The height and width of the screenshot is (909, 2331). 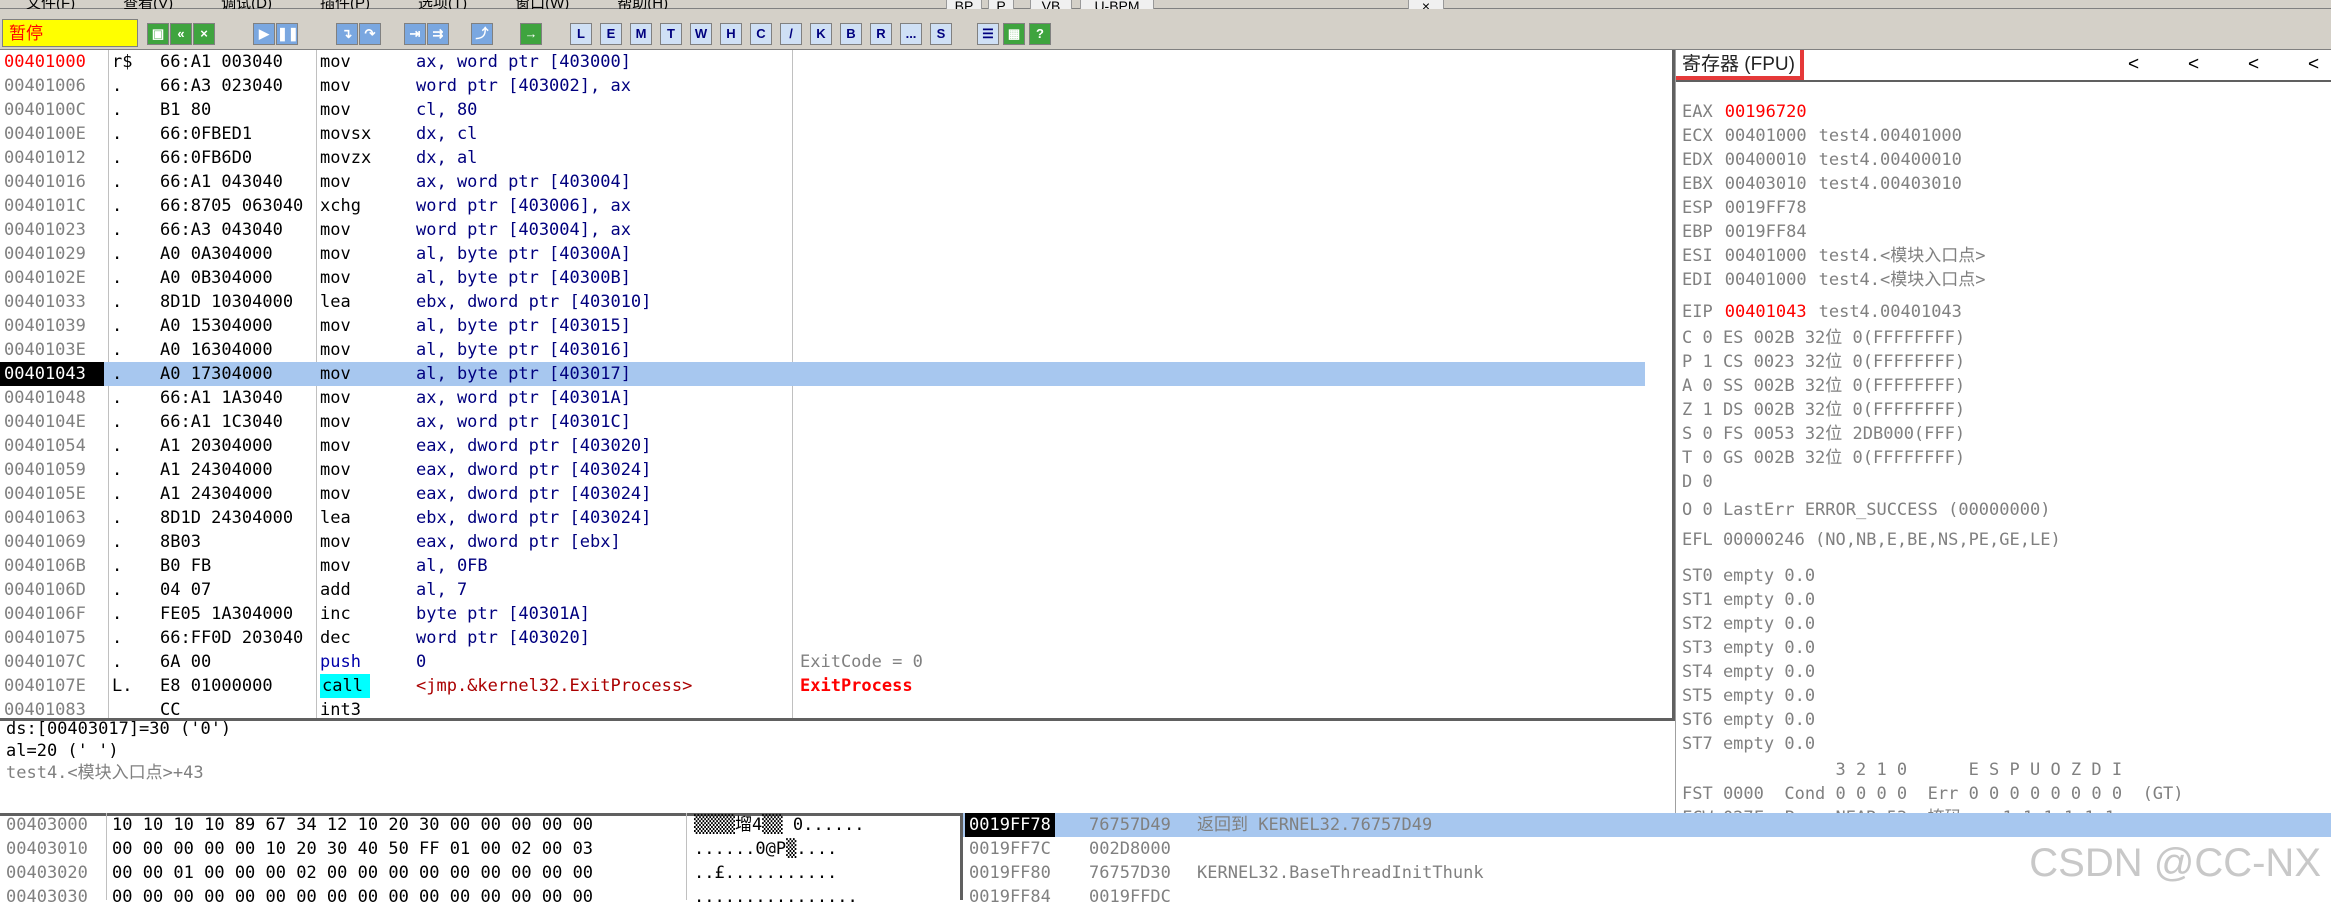 I want to click on stack-row: 0019FF78 76757D49 返回到 KERNEL32.76757D49, so click(x=1647, y=825).